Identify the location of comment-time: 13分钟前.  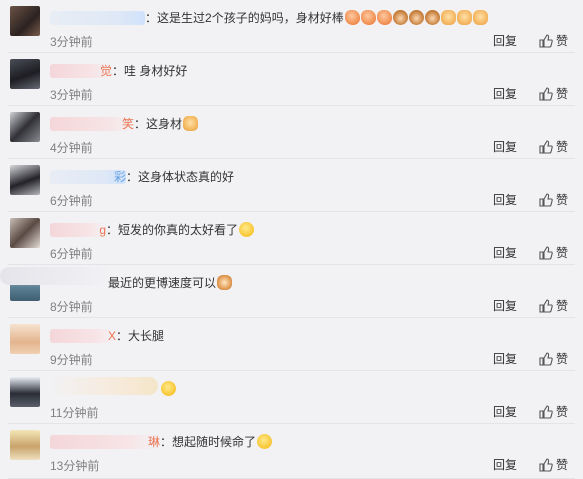
(75, 466).